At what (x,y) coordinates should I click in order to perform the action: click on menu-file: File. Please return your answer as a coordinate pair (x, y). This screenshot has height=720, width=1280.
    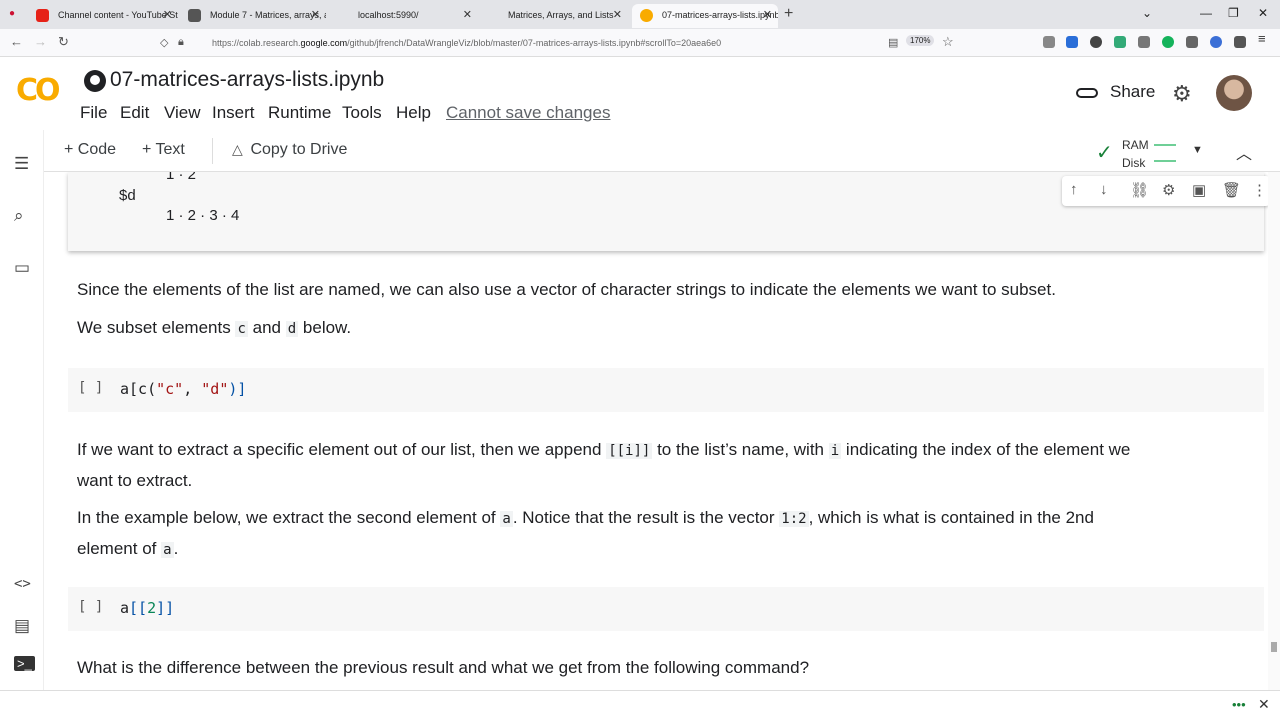
    Looking at the image, I should click on (93, 113).